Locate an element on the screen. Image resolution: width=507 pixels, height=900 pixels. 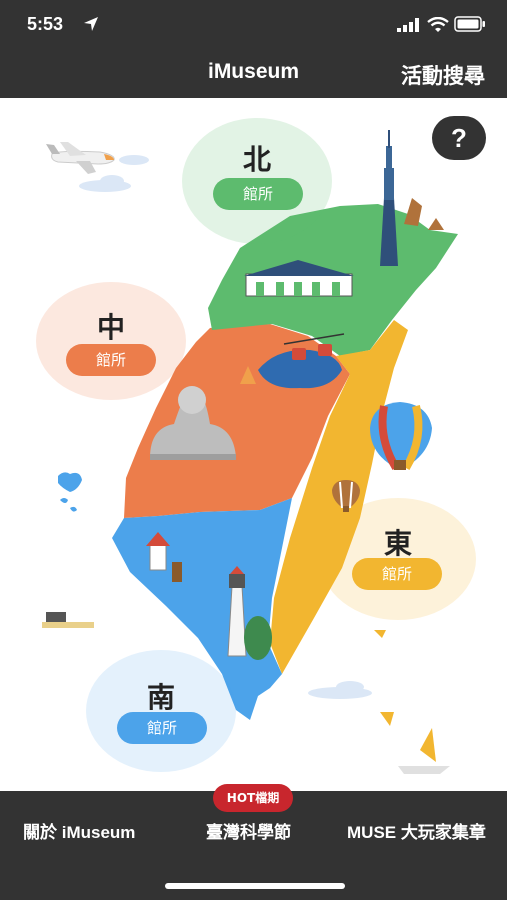
region-central: 中 館所 is located at coordinates (111, 341).